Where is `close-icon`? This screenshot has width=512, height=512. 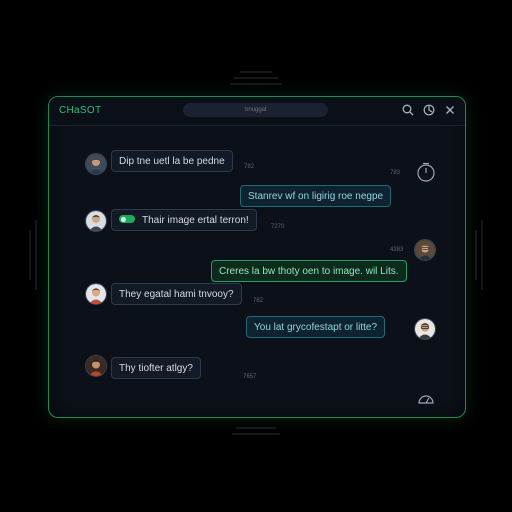 close-icon is located at coordinates (450, 110).